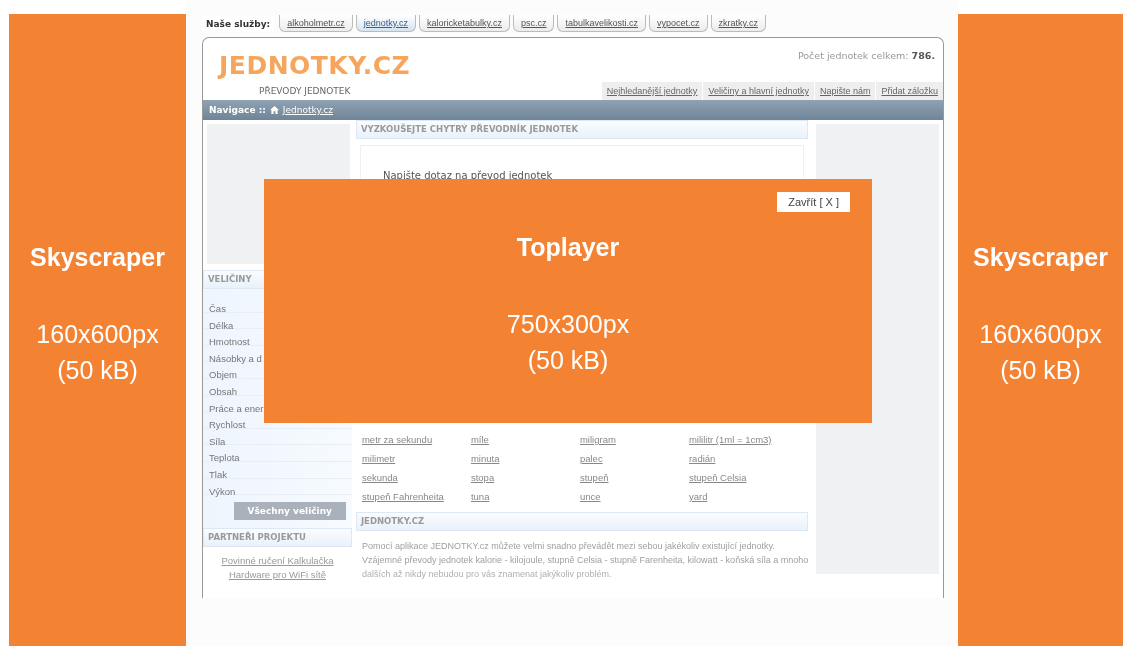 The image size is (1123, 646). Describe the element at coordinates (277, 538) in the screenshot. I see `section-heading: PARTNEŘI PROJEKTU` at that location.